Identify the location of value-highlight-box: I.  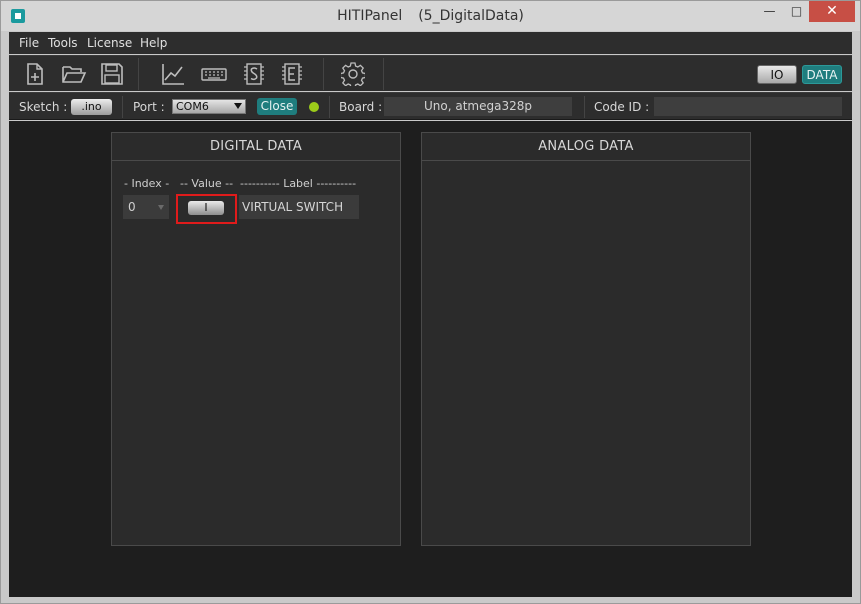
(206, 209).